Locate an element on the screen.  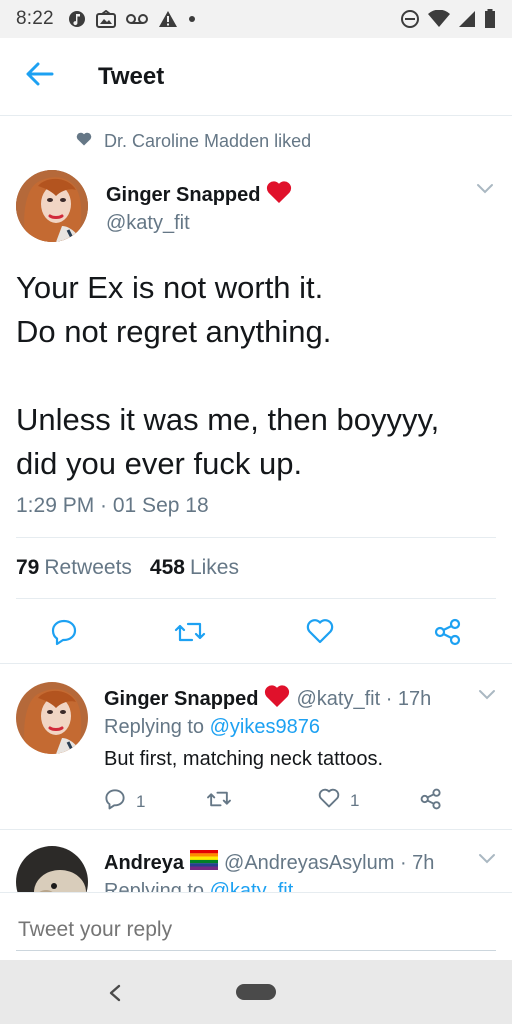
dot-icon is located at coordinates (192, 19).